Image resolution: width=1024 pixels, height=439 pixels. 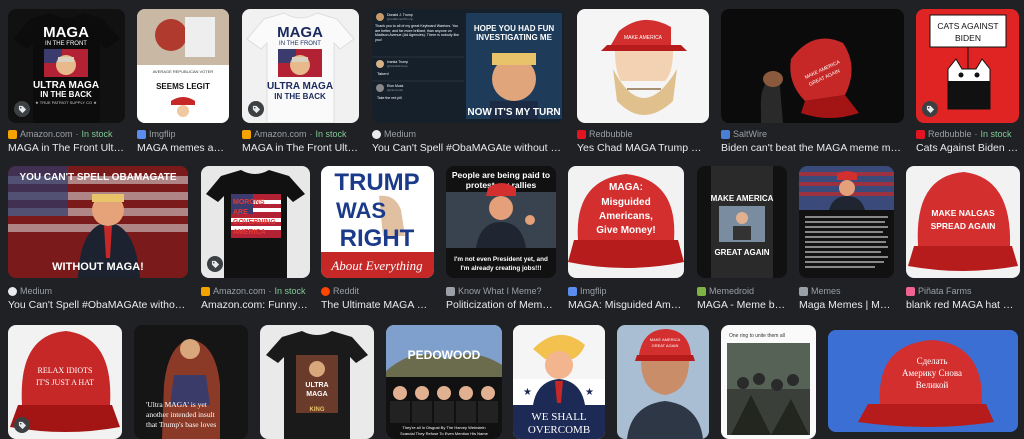 I want to click on russian-hat-image: Сделать Америку Снова Великой, so click(x=923, y=381).